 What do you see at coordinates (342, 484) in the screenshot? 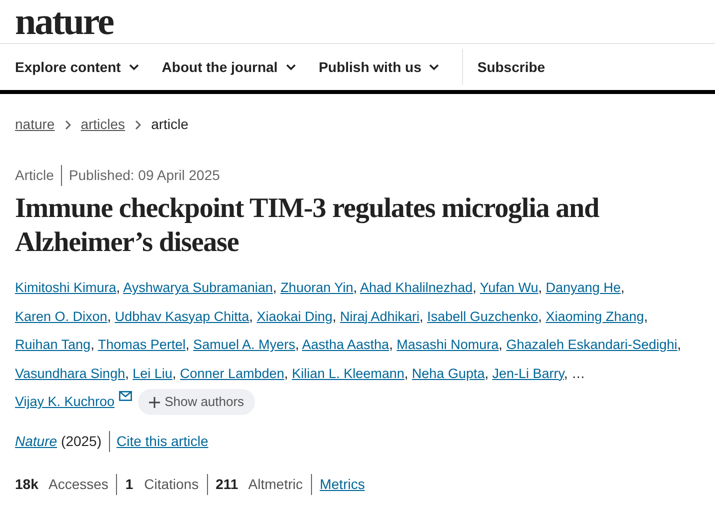
I see `metrics-link: Metrics` at bounding box center [342, 484].